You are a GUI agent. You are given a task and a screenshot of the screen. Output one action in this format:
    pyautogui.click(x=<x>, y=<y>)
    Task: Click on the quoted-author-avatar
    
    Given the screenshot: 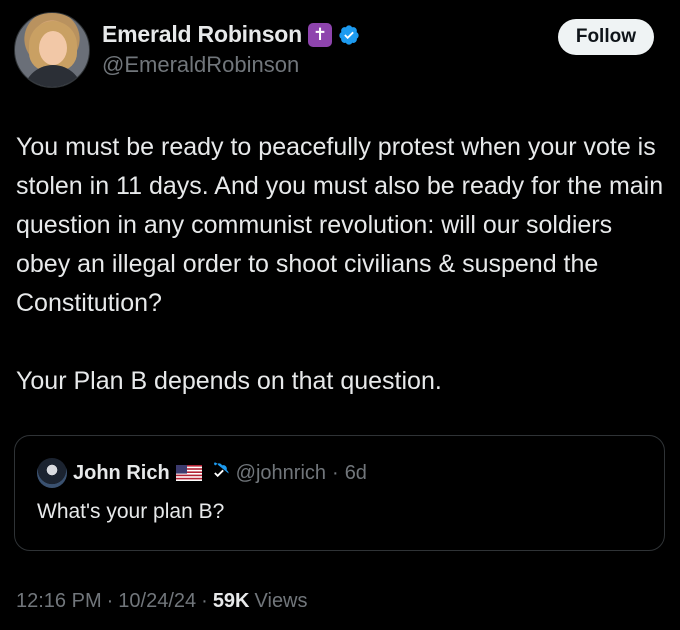 What is the action you would take?
    pyautogui.click(x=52, y=473)
    